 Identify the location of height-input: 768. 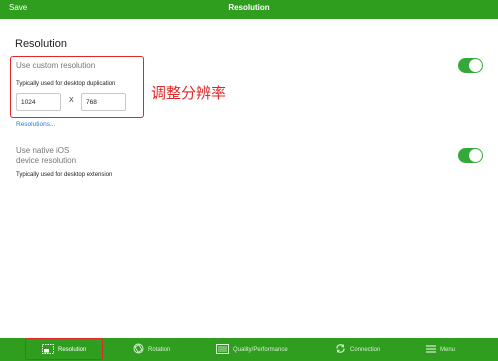
(103, 102).